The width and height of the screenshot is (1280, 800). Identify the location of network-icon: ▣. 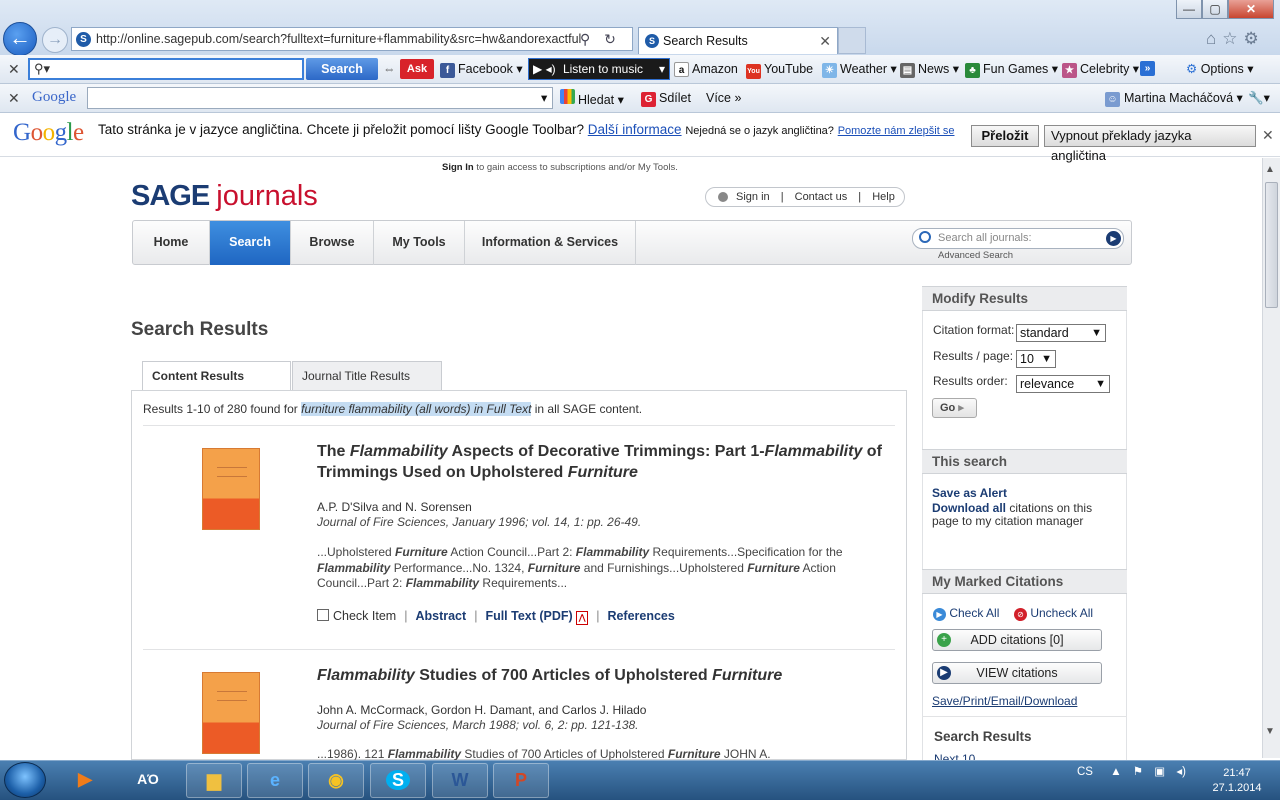
(1159, 772).